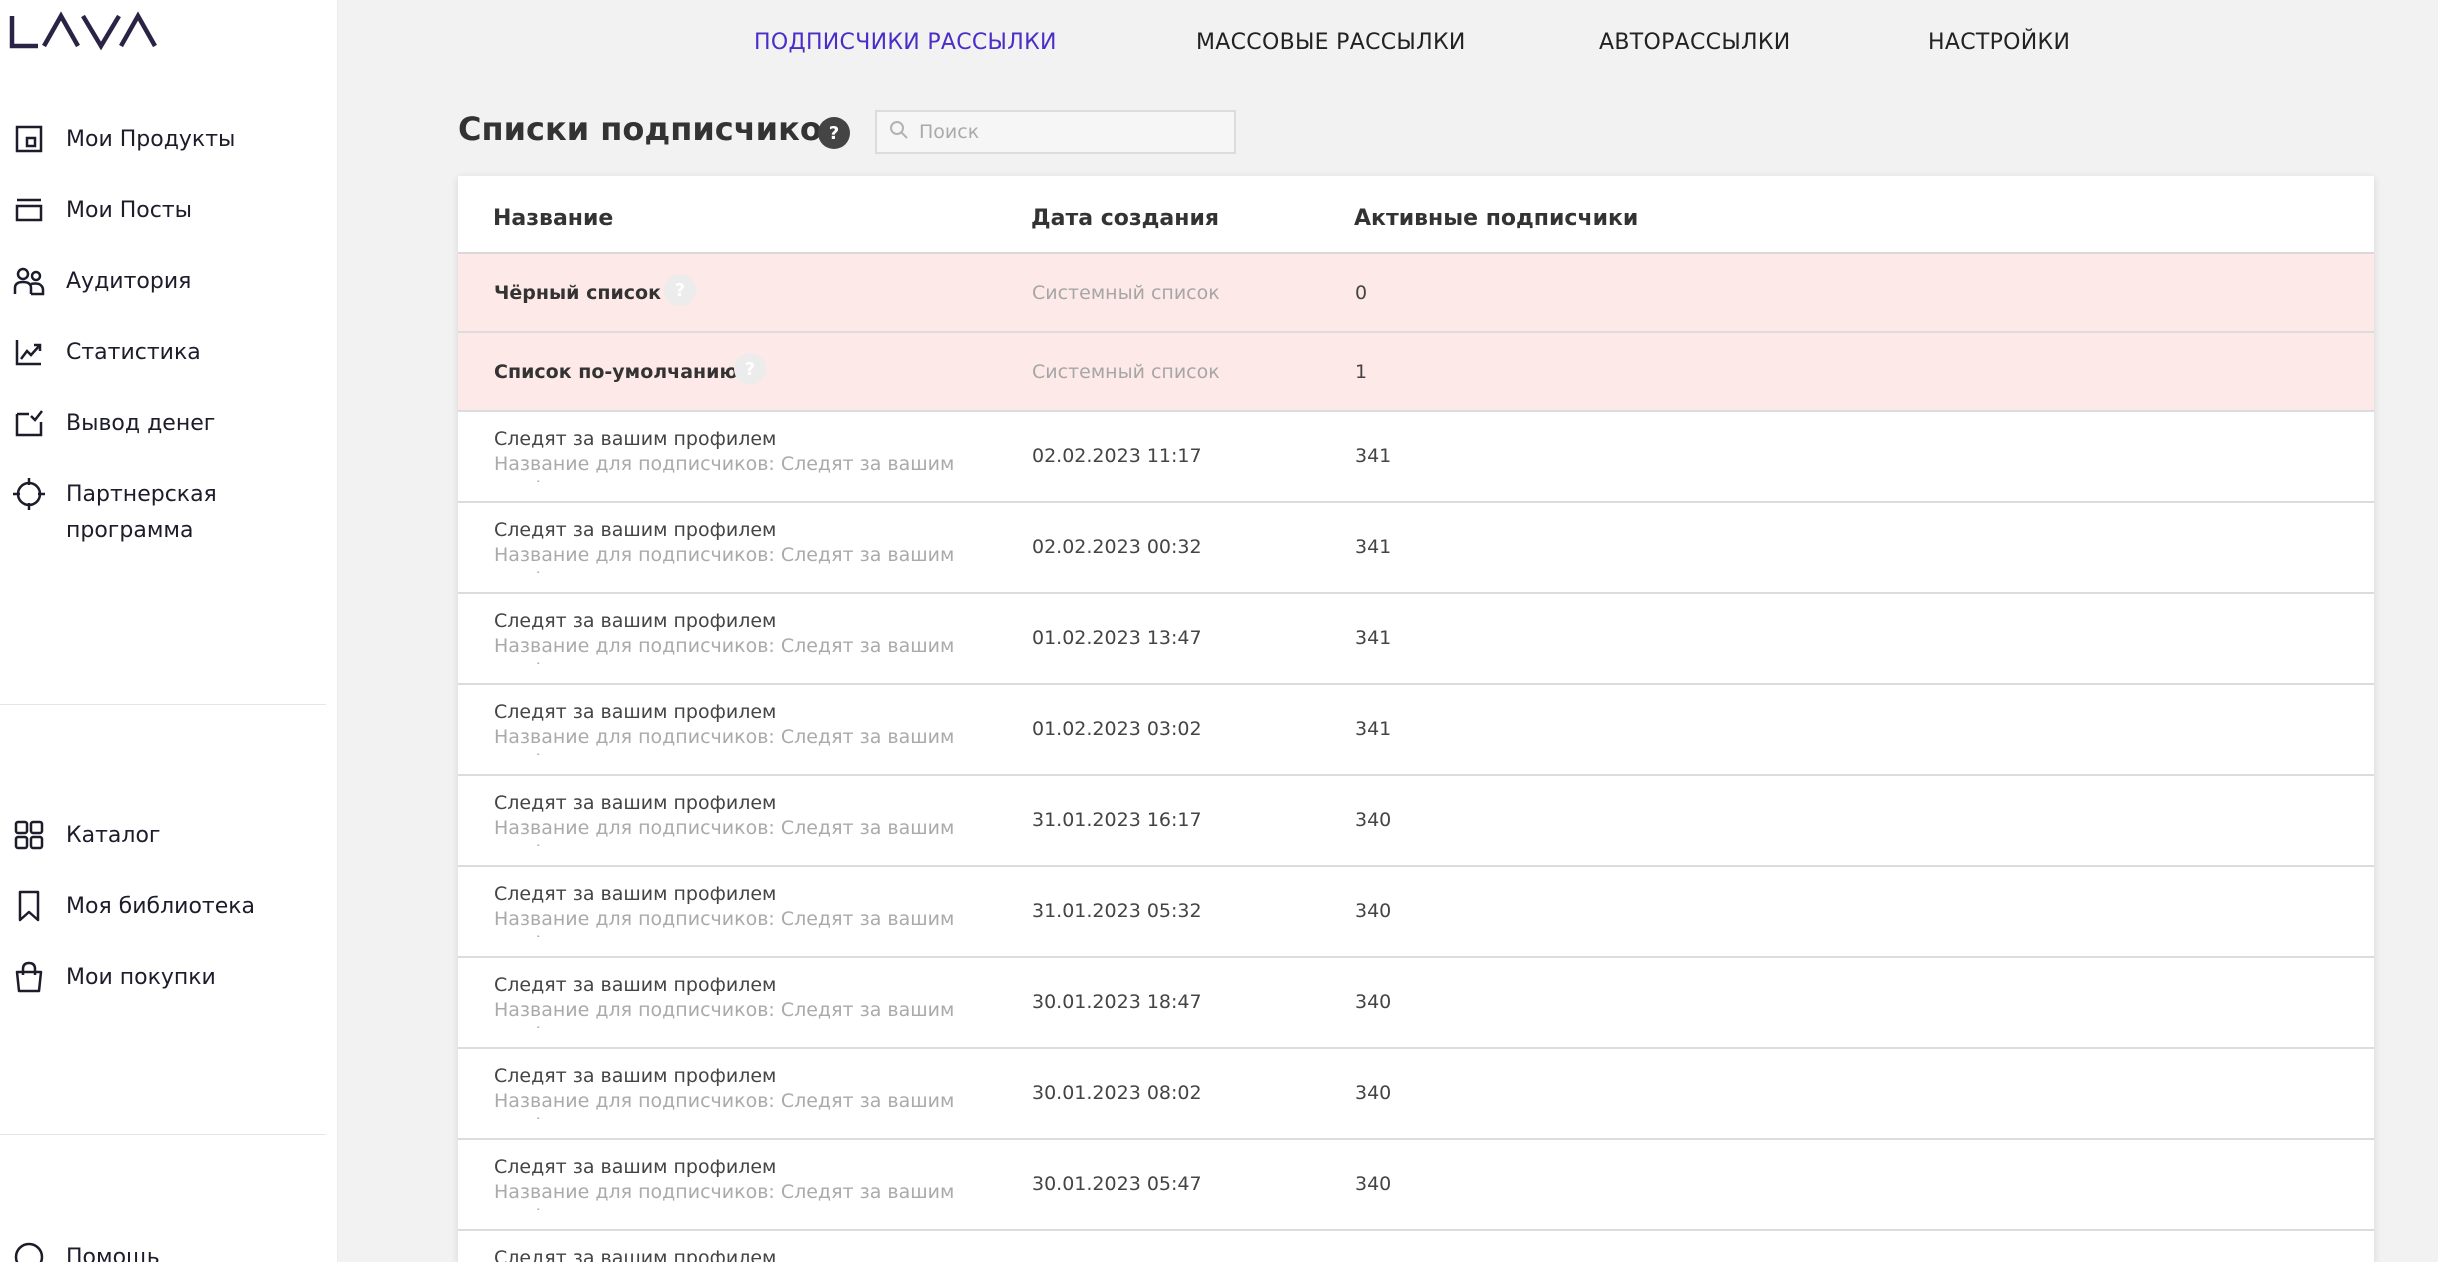  Describe the element at coordinates (29, 210) in the screenshot. I see `posts-icon` at that location.